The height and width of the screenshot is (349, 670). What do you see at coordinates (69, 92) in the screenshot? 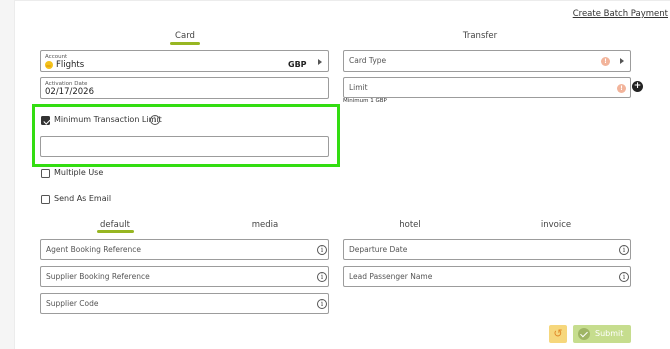
I see `activation-date-value: 02/17/2026` at bounding box center [69, 92].